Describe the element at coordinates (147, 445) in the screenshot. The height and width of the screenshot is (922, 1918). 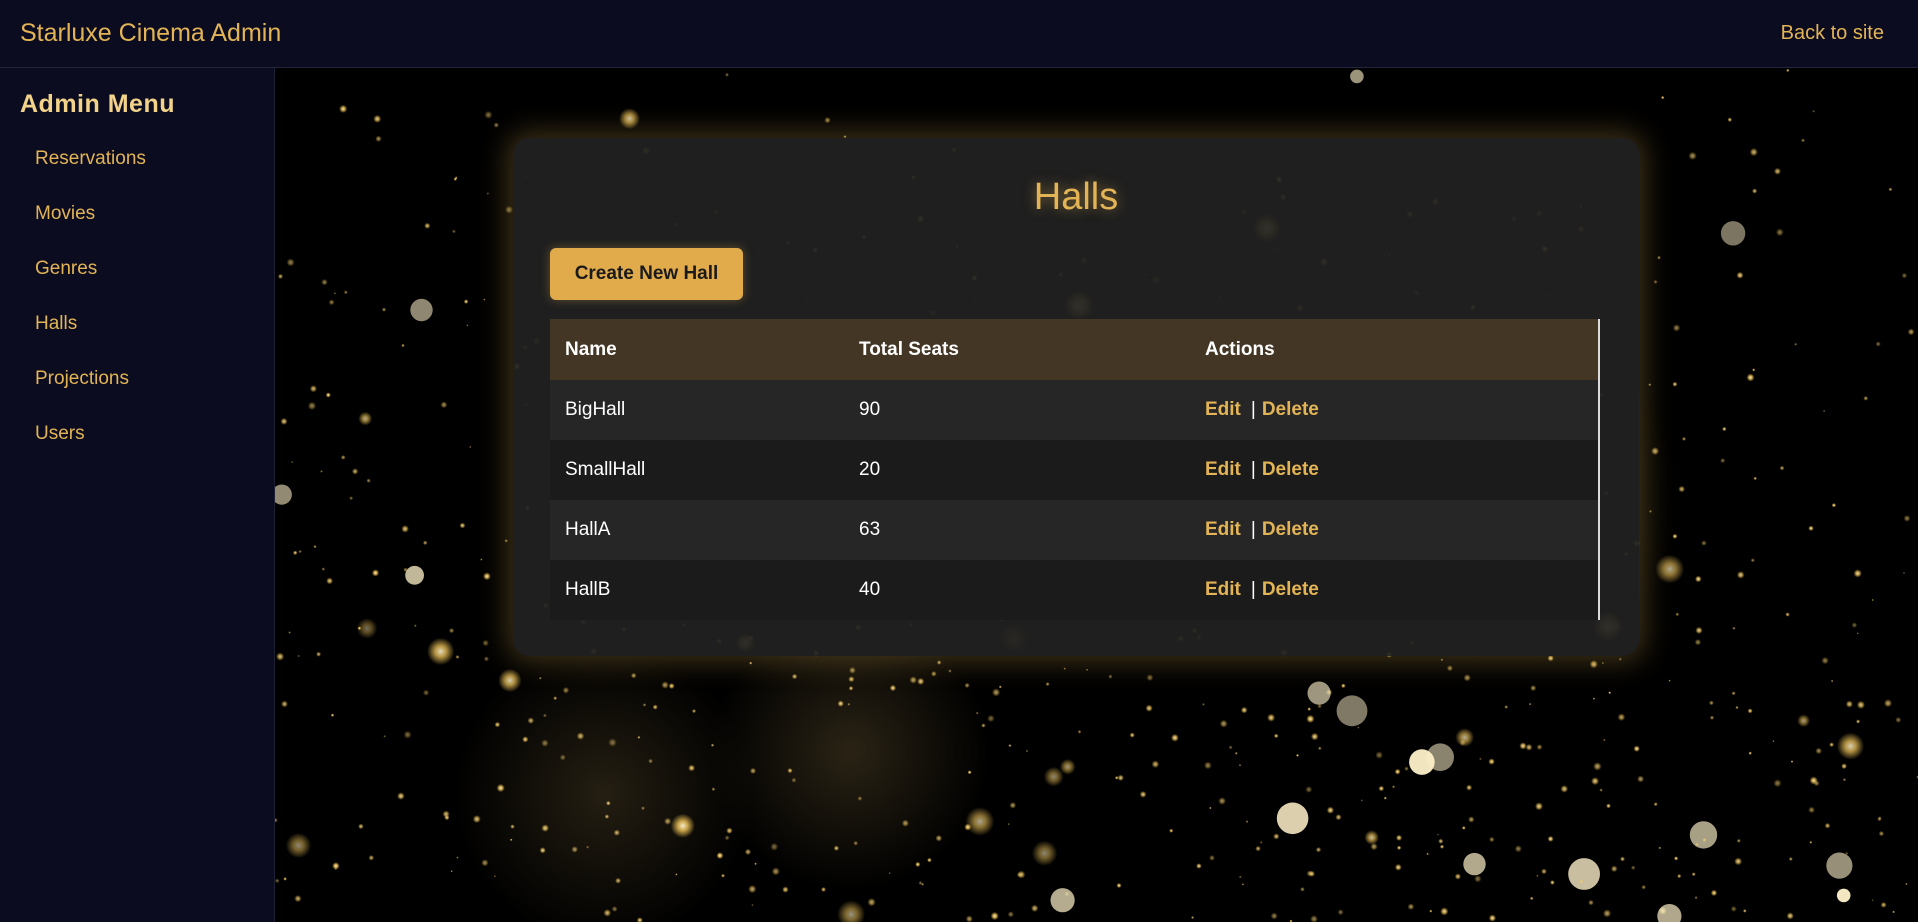
I see `sidebar-item-users: Users` at that location.